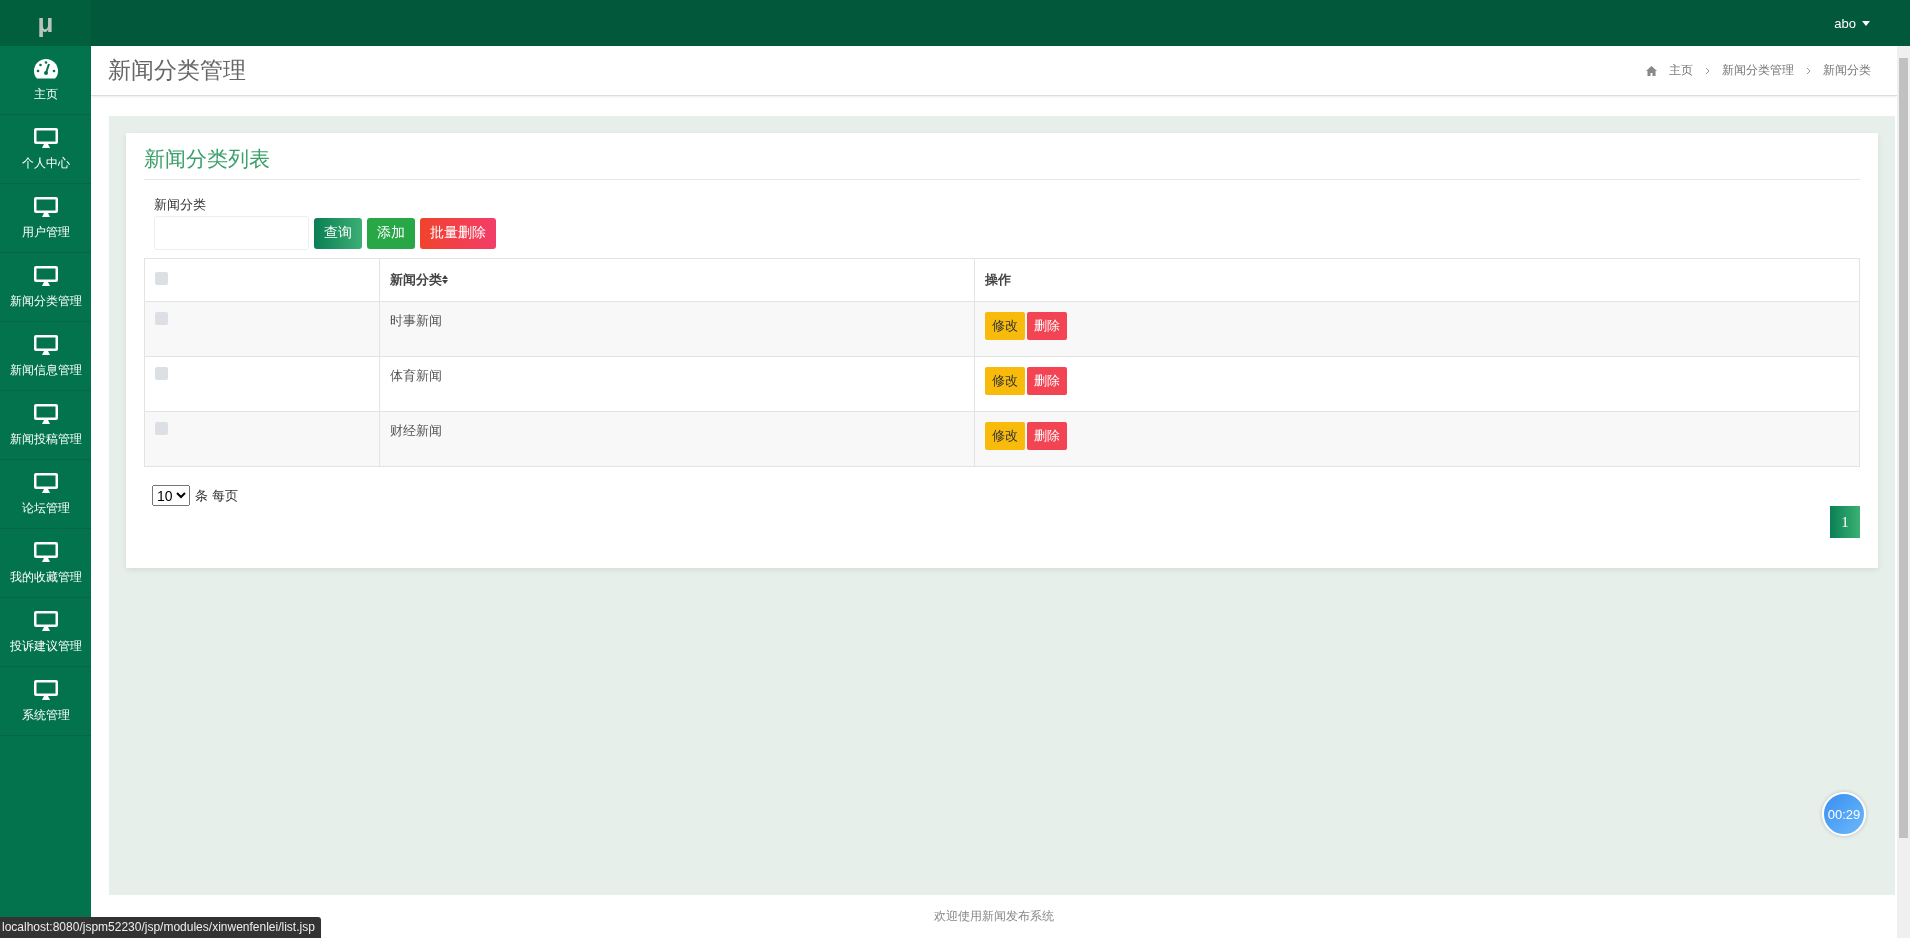  Describe the element at coordinates (1845, 522) in the screenshot. I see `page-button: 1` at that location.